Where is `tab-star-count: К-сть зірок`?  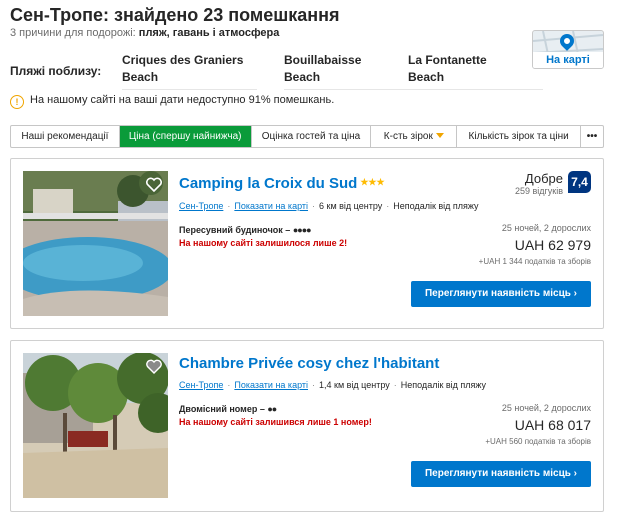 tab-star-count: К-сть зірок is located at coordinates (414, 136).